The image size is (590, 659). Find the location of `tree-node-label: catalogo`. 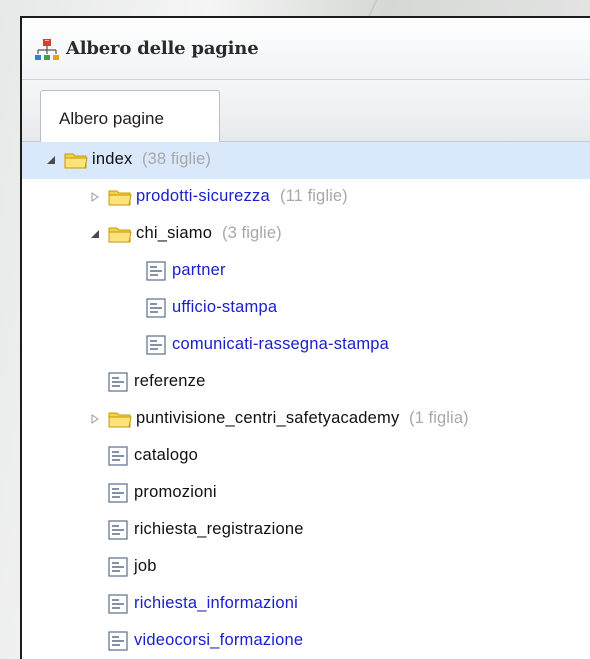

tree-node-label: catalogo is located at coordinates (166, 455).